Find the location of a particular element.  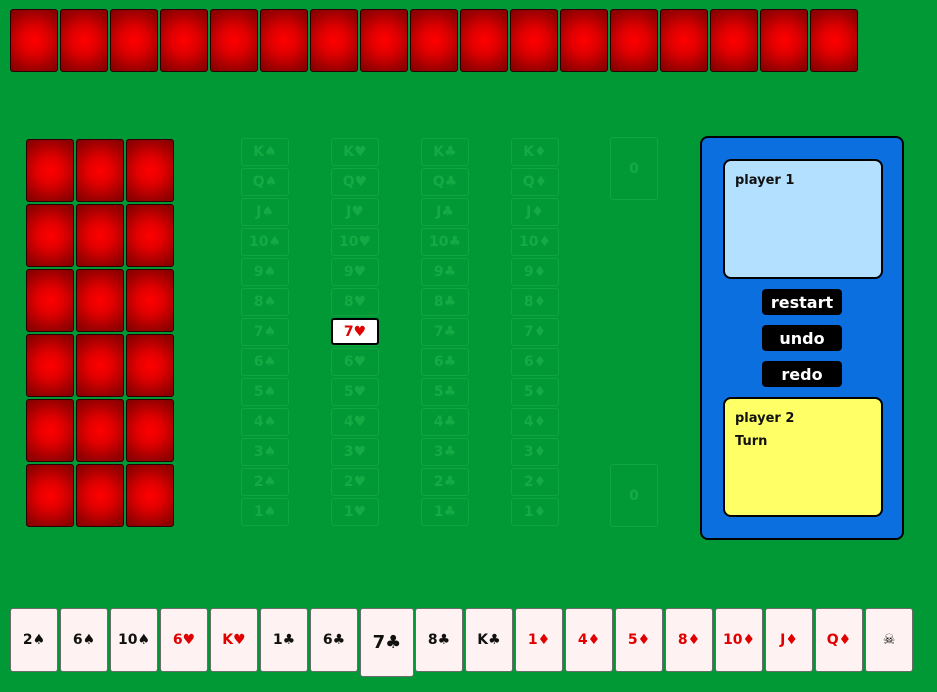

hand-card: J♦ is located at coordinates (789, 640).